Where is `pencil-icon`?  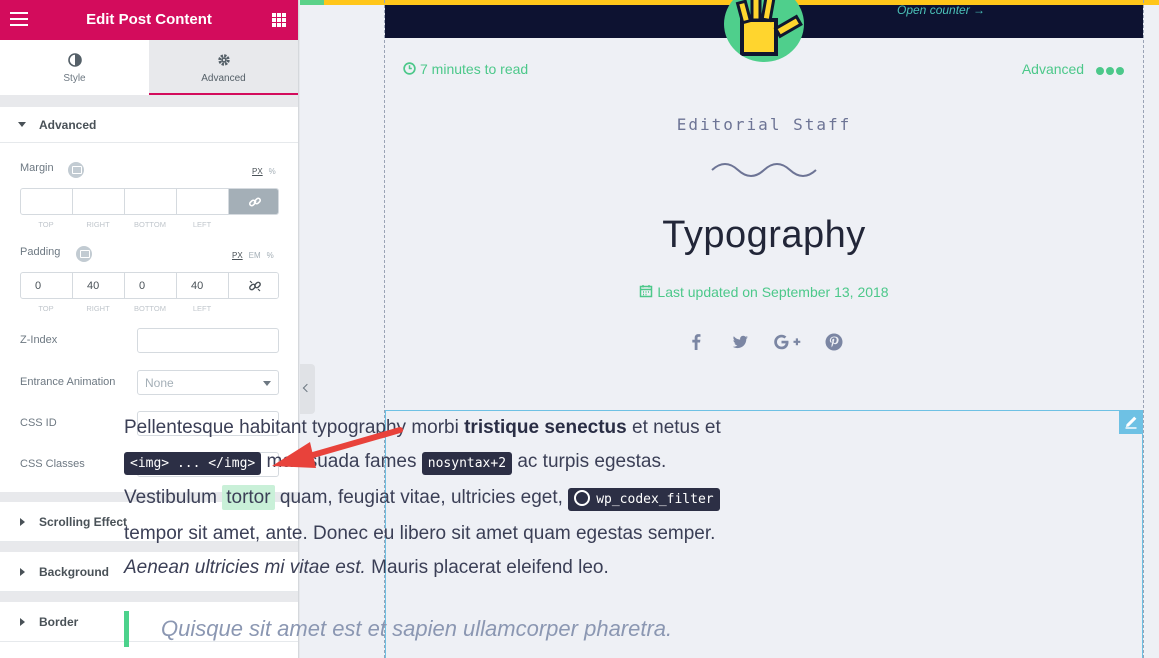
pencil-icon is located at coordinates (1131, 422).